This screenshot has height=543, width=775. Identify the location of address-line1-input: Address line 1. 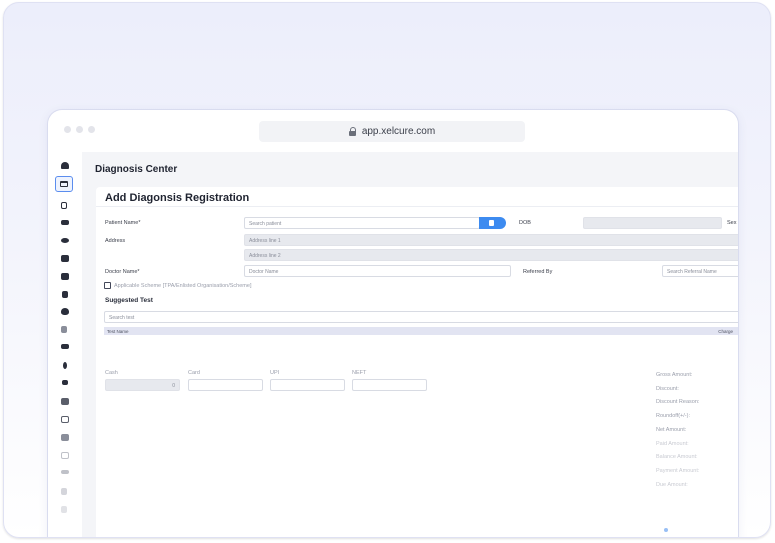
(491, 240).